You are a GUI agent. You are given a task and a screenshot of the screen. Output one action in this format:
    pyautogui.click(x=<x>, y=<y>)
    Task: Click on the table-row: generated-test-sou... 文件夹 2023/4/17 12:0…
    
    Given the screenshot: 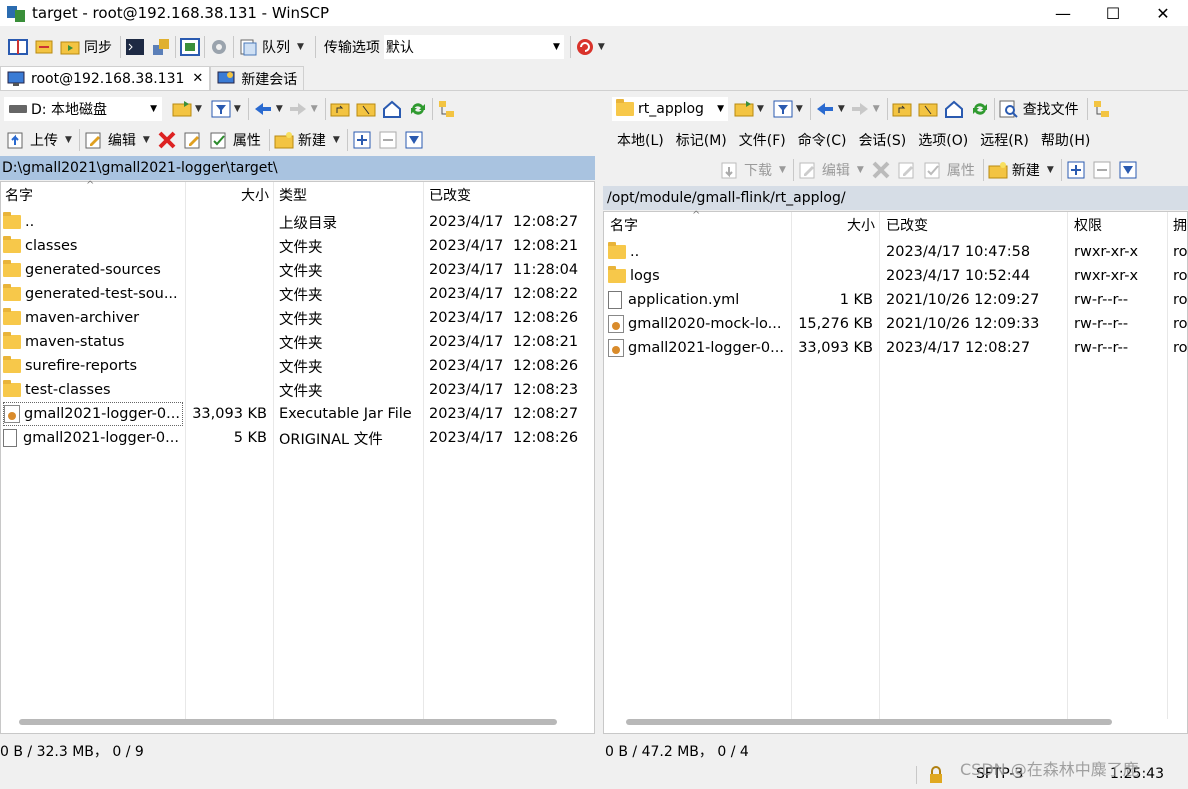 What is the action you would take?
    pyautogui.click(x=297, y=294)
    